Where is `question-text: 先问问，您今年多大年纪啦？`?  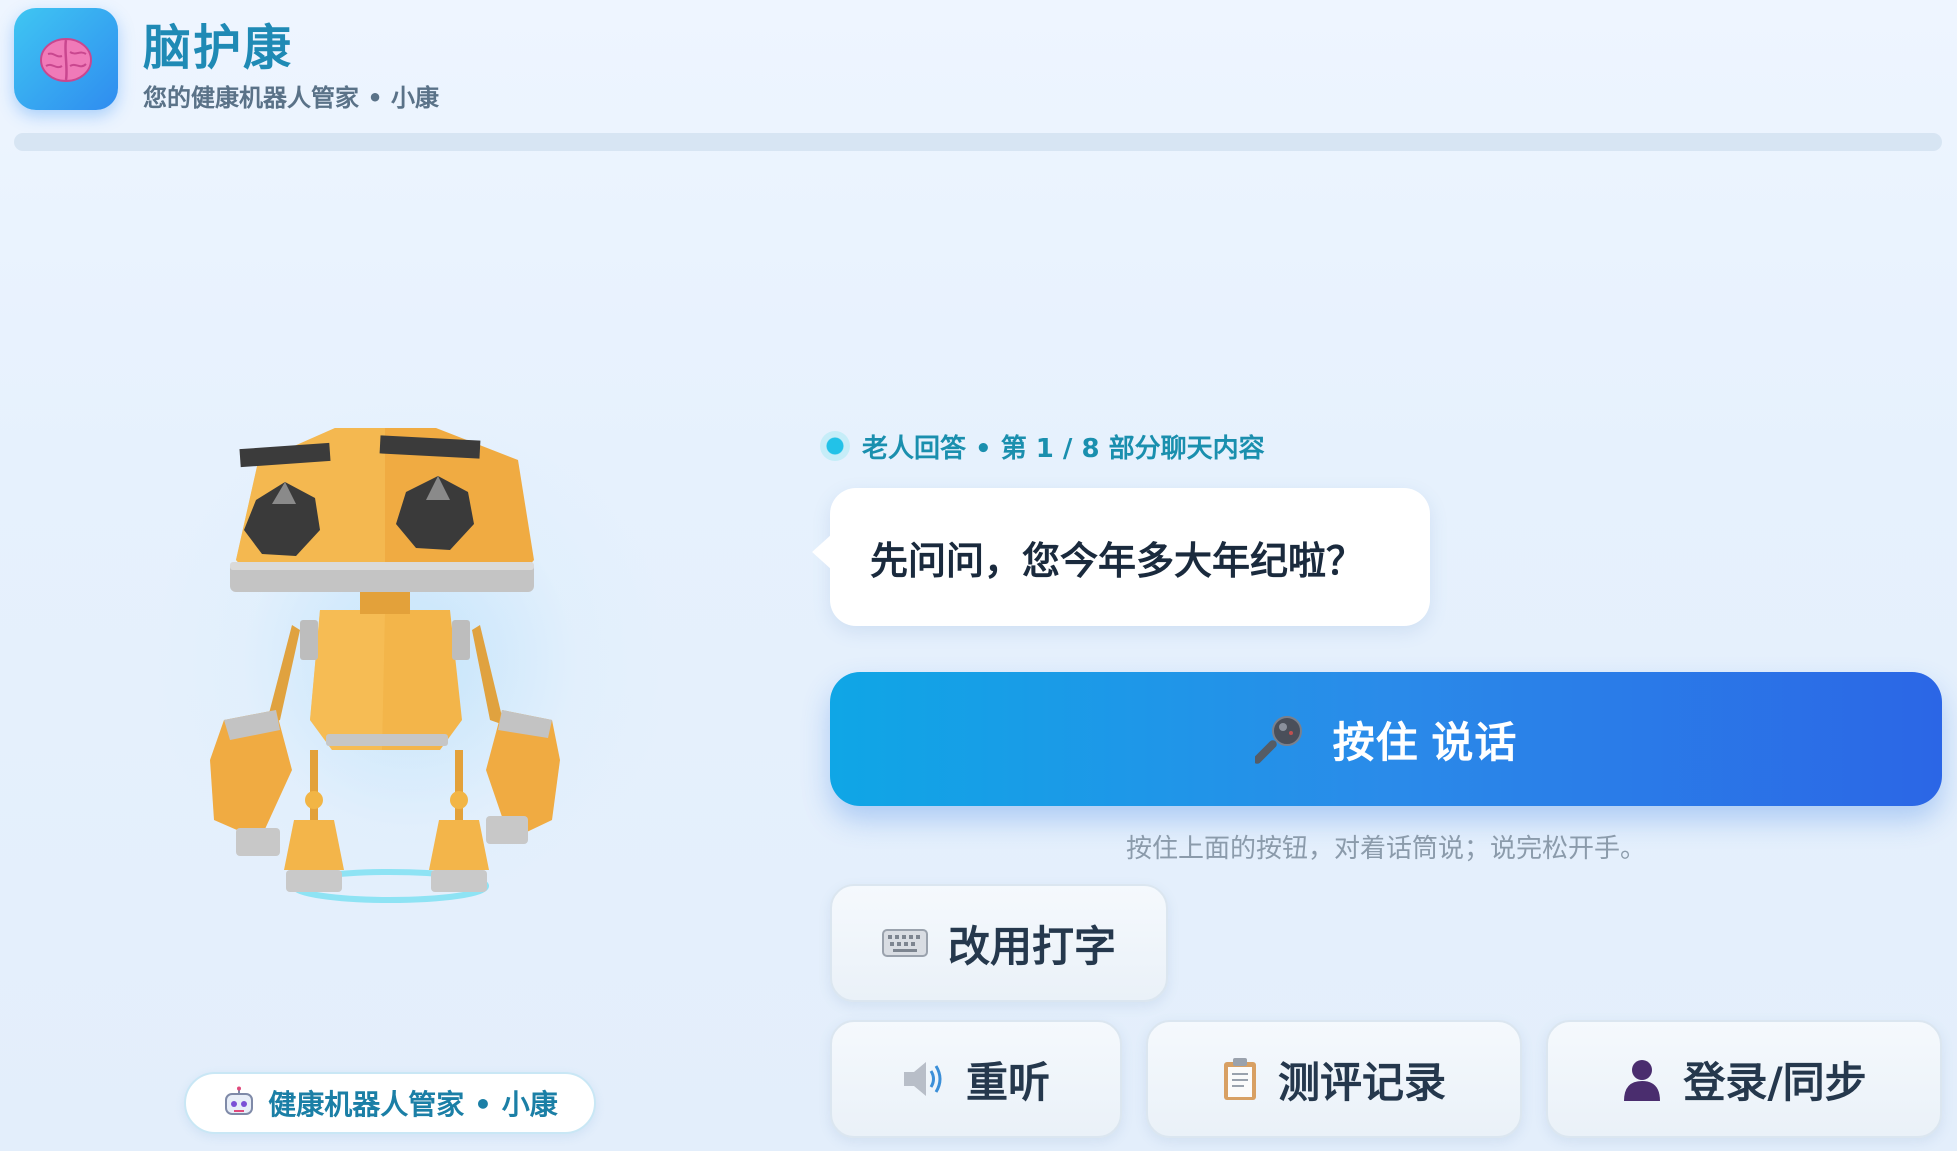 question-text: 先问问，您今年多大年纪啦？ is located at coordinates (1117, 560).